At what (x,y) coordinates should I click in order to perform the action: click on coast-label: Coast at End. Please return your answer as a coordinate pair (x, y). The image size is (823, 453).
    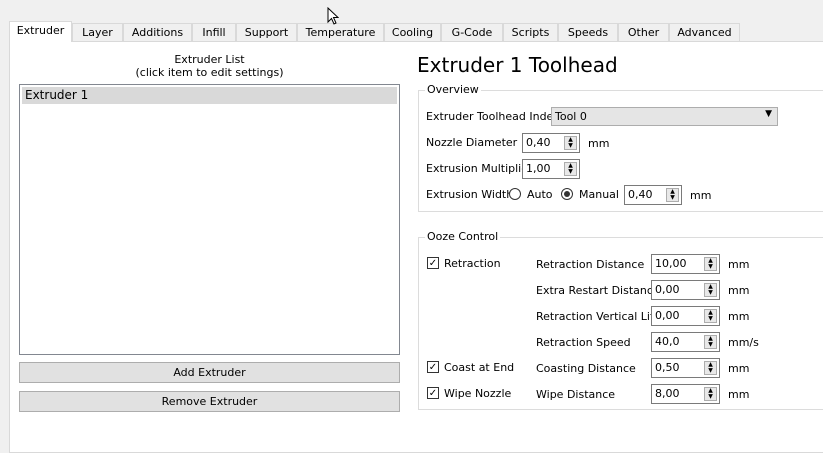
    Looking at the image, I should click on (479, 367).